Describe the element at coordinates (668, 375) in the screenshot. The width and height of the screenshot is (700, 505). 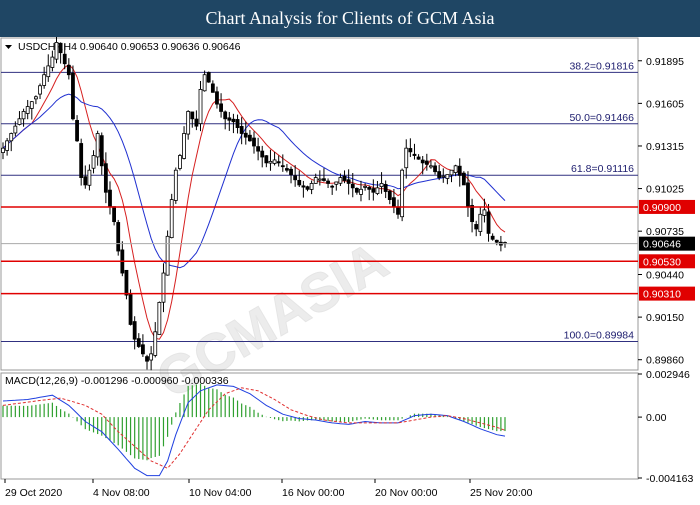
I see `macd-tick-label: 0.002946` at that location.